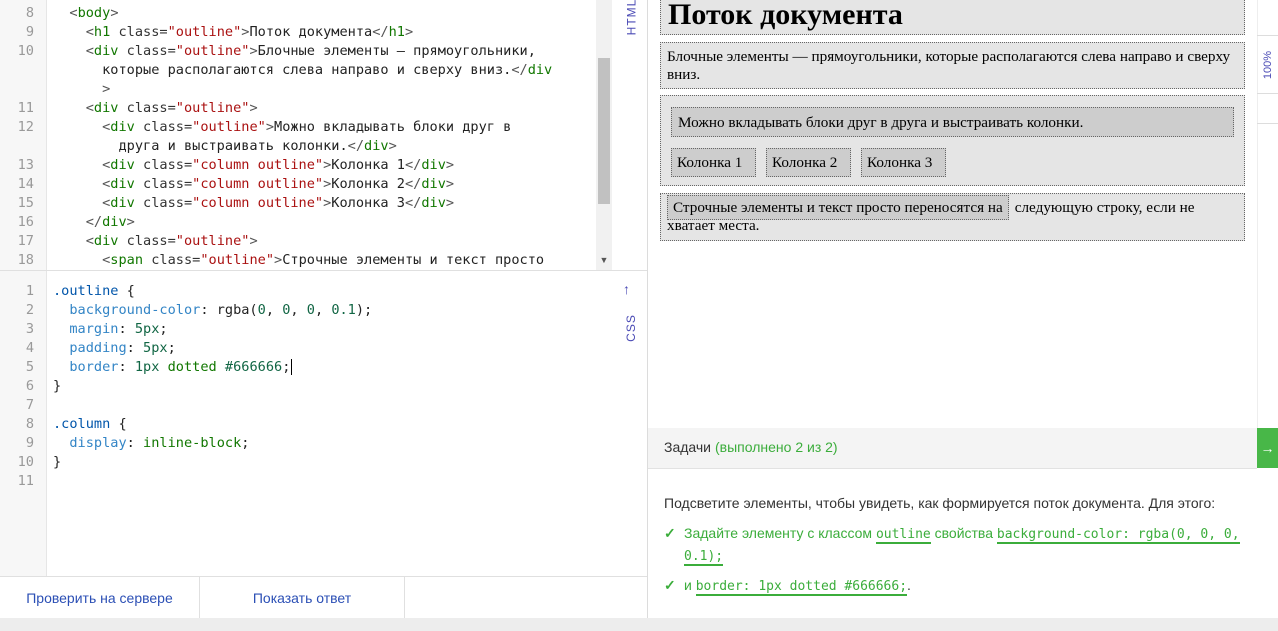  I want to click on check-on-server-button: Проверить на сервере, so click(100, 598).